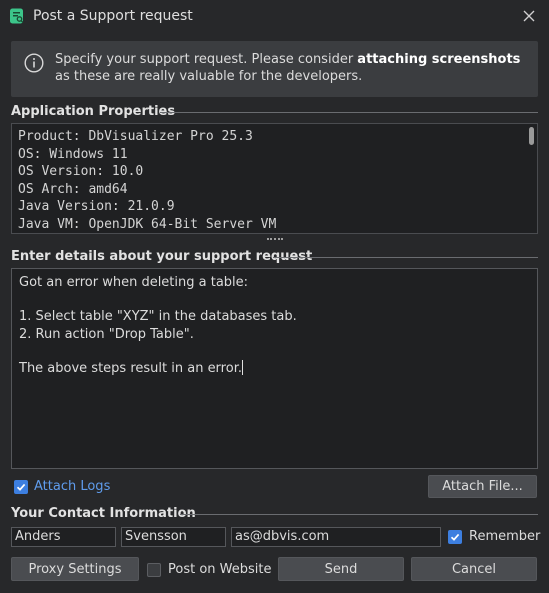 This screenshot has width=549, height=593. What do you see at coordinates (75, 569) in the screenshot?
I see `proxy-settings-button: Proxy Settings` at bounding box center [75, 569].